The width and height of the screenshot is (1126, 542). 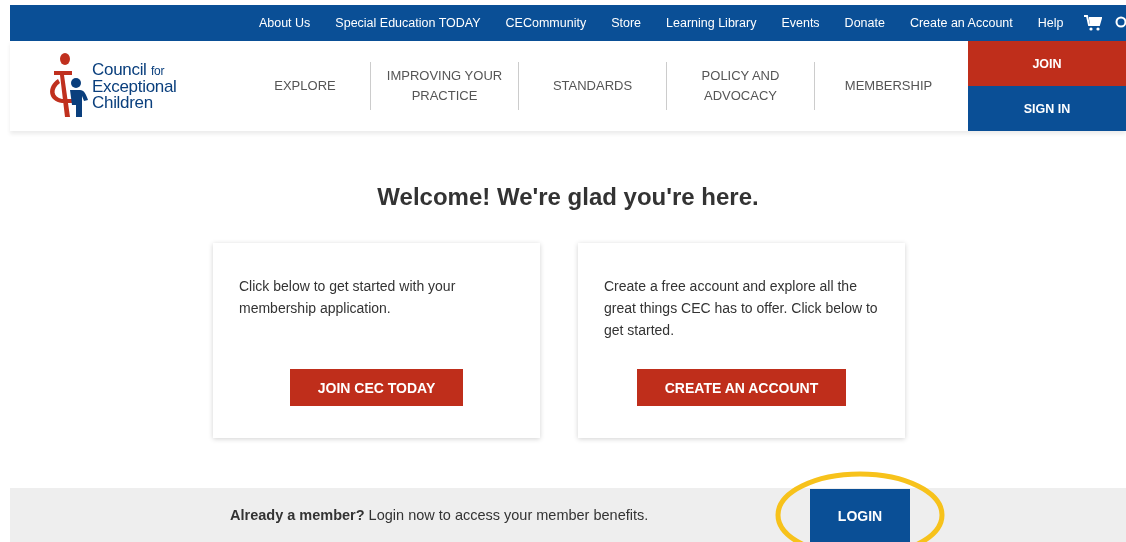 I want to click on join-button: JOIN, so click(x=1047, y=63).